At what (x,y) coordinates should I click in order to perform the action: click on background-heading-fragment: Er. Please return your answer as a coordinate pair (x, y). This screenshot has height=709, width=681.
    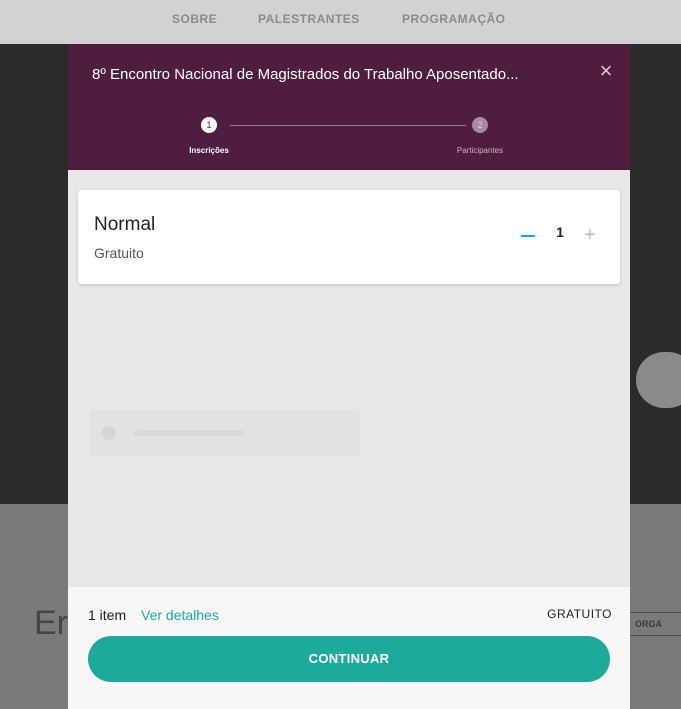
    Looking at the image, I should click on (51, 623).